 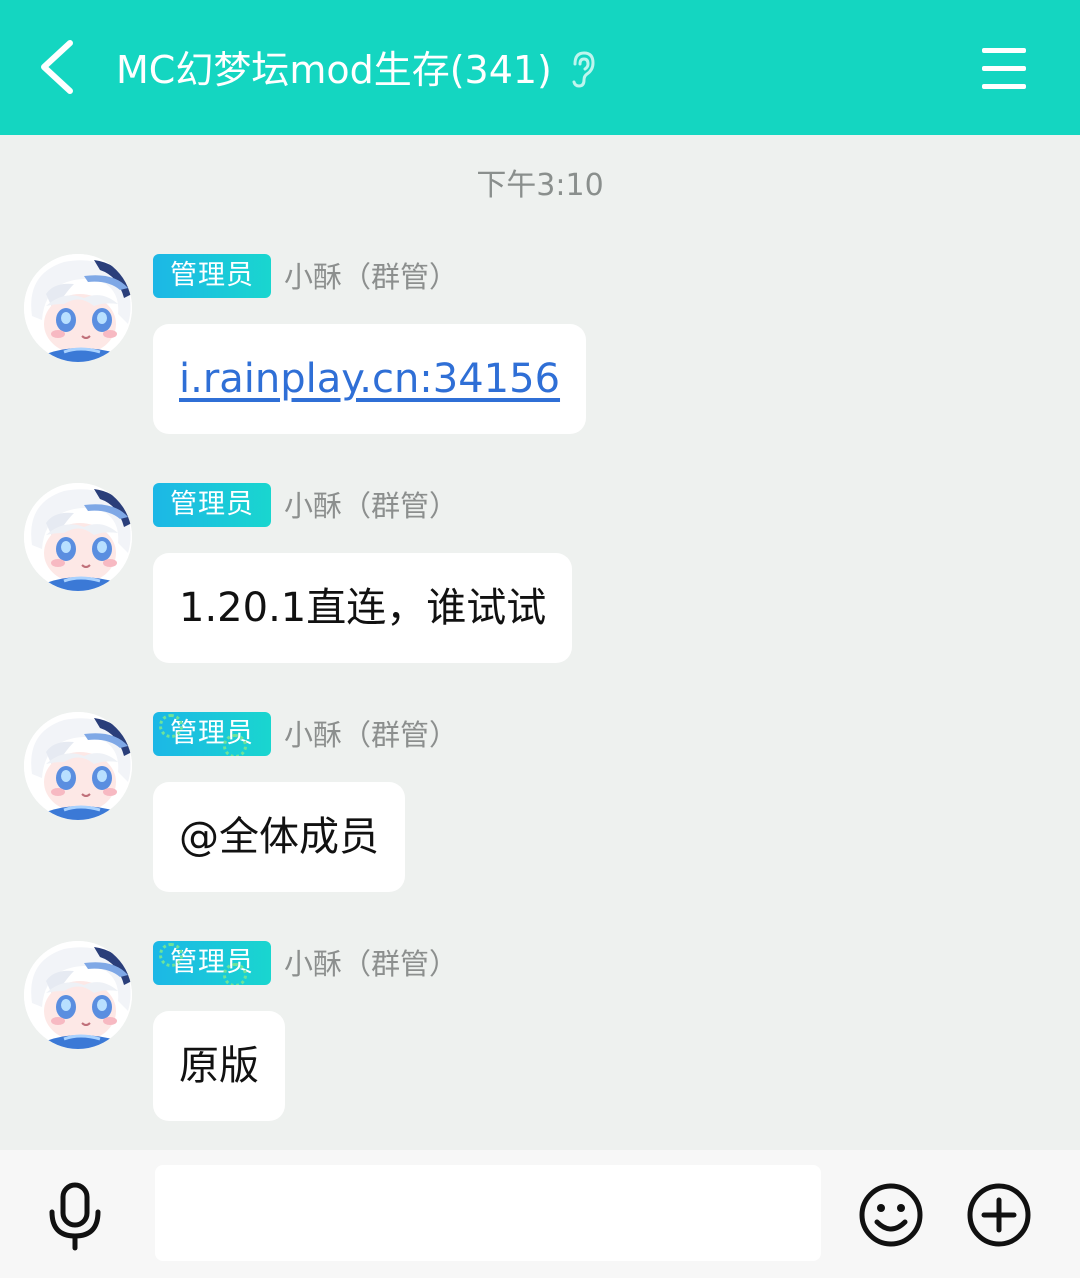 I want to click on chat-title-area: MC幻梦坛mod生存(341), so click(x=357, y=70).